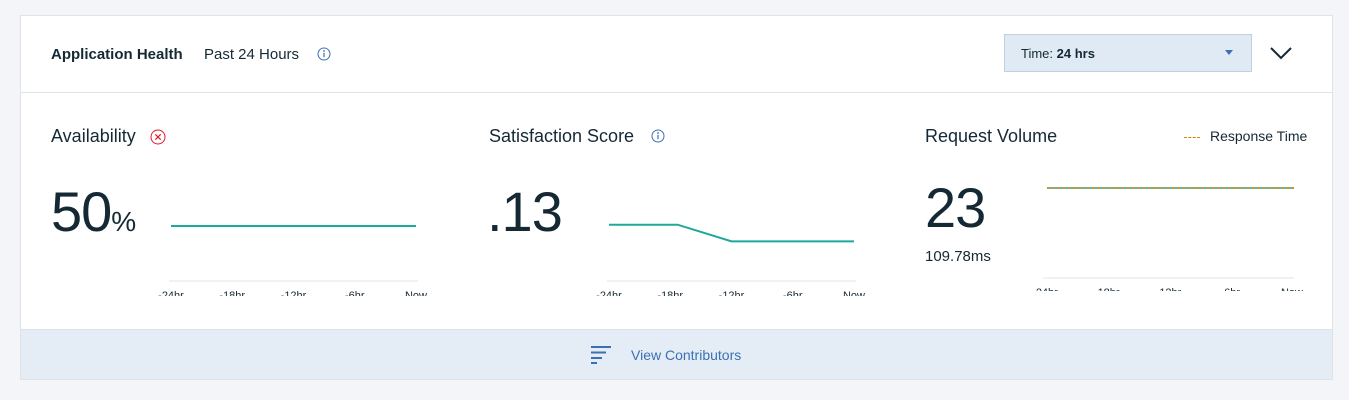 This screenshot has height=400, width=1349. What do you see at coordinates (117, 54) in the screenshot?
I see `card-title: Application Health` at bounding box center [117, 54].